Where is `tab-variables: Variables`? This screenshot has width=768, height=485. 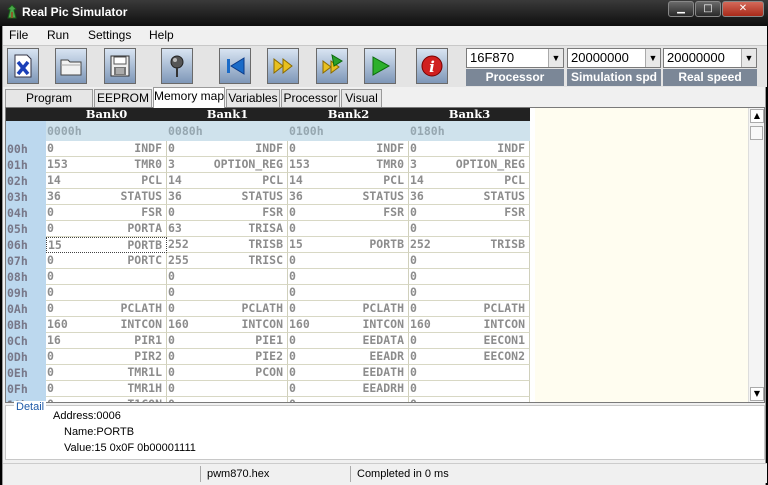 tab-variables: Variables is located at coordinates (253, 98).